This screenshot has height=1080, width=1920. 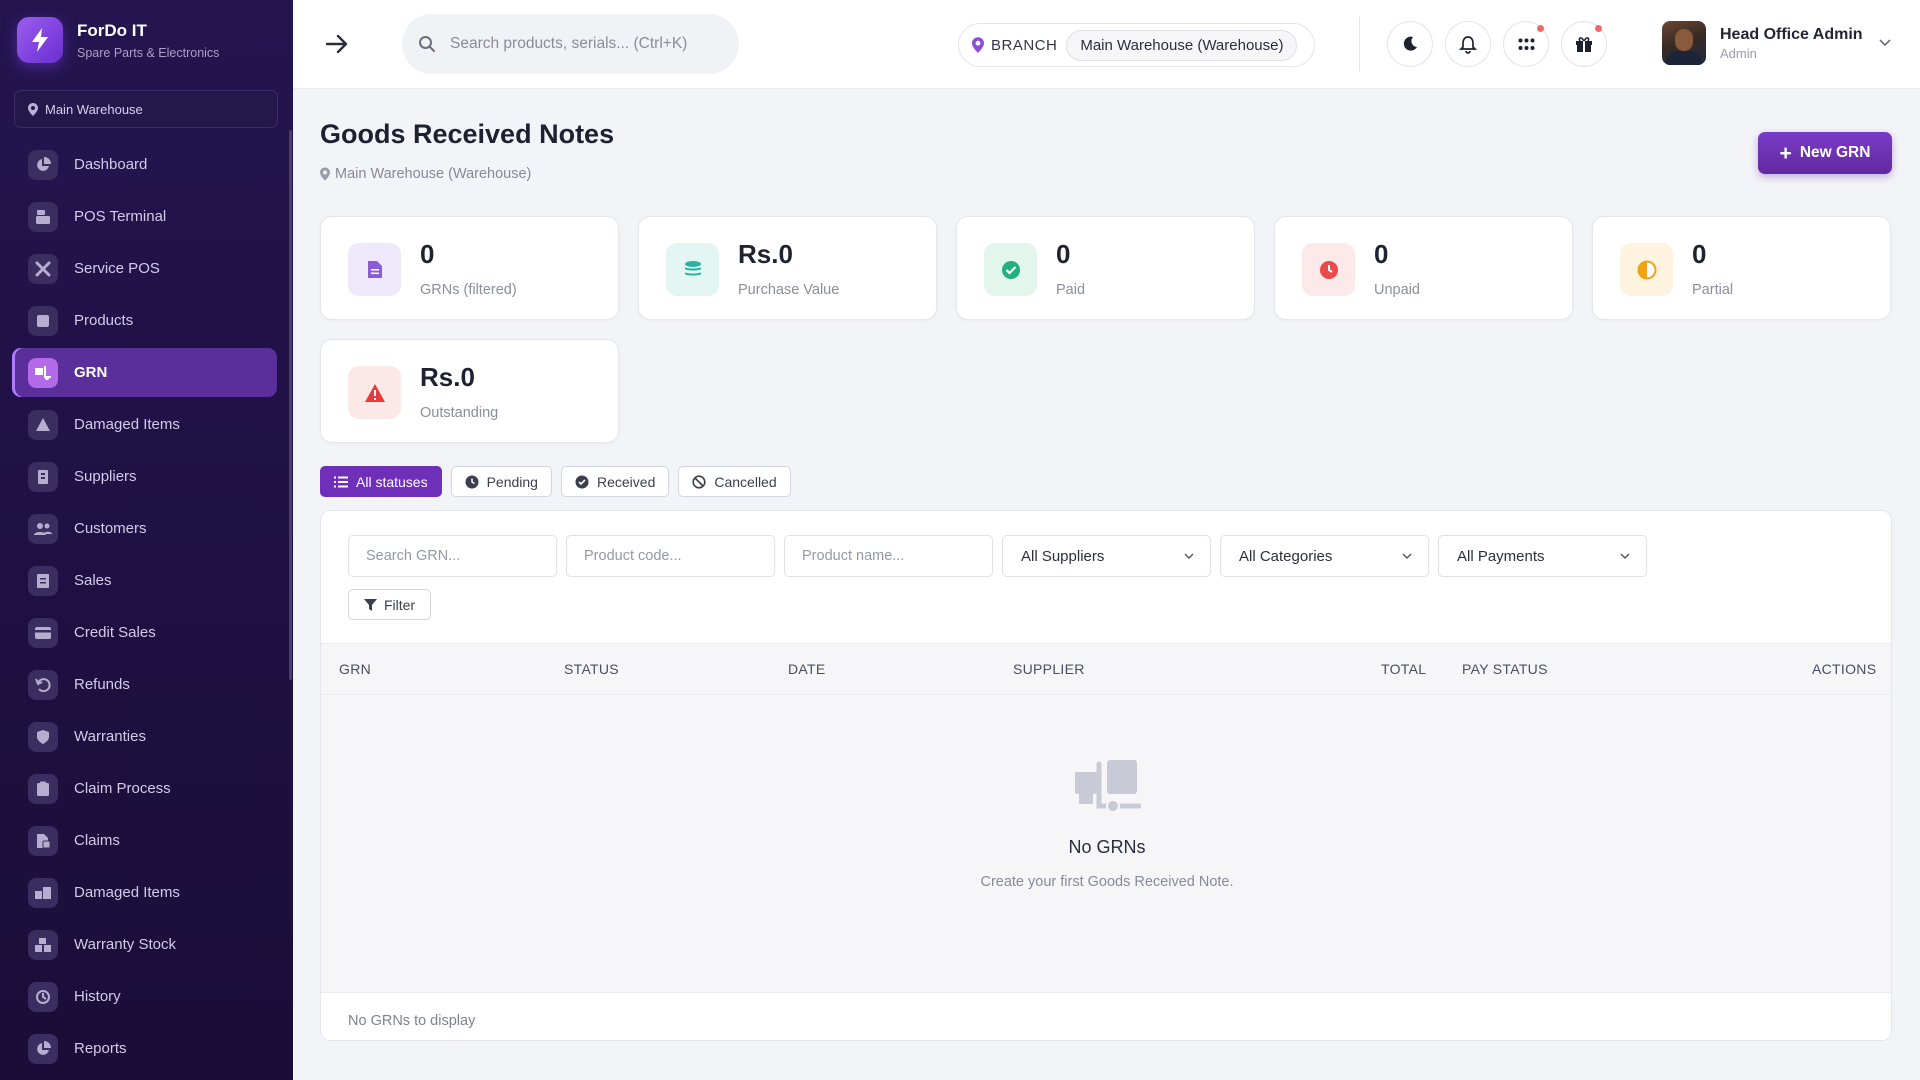 I want to click on sidebar-item-pos-terminal: POS Terminal, so click(x=144, y=216).